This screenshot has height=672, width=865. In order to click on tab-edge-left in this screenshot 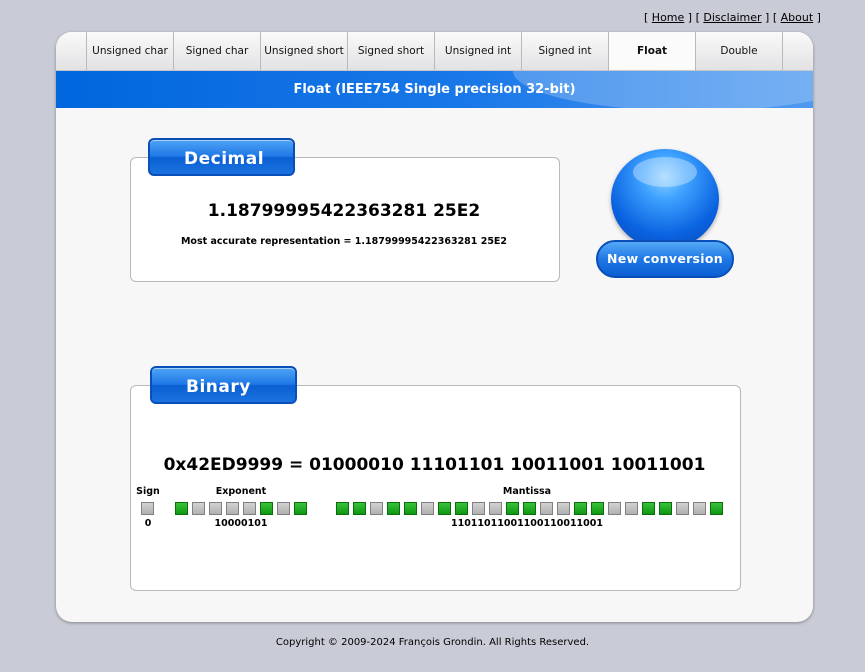, I will do `click(71, 51)`.